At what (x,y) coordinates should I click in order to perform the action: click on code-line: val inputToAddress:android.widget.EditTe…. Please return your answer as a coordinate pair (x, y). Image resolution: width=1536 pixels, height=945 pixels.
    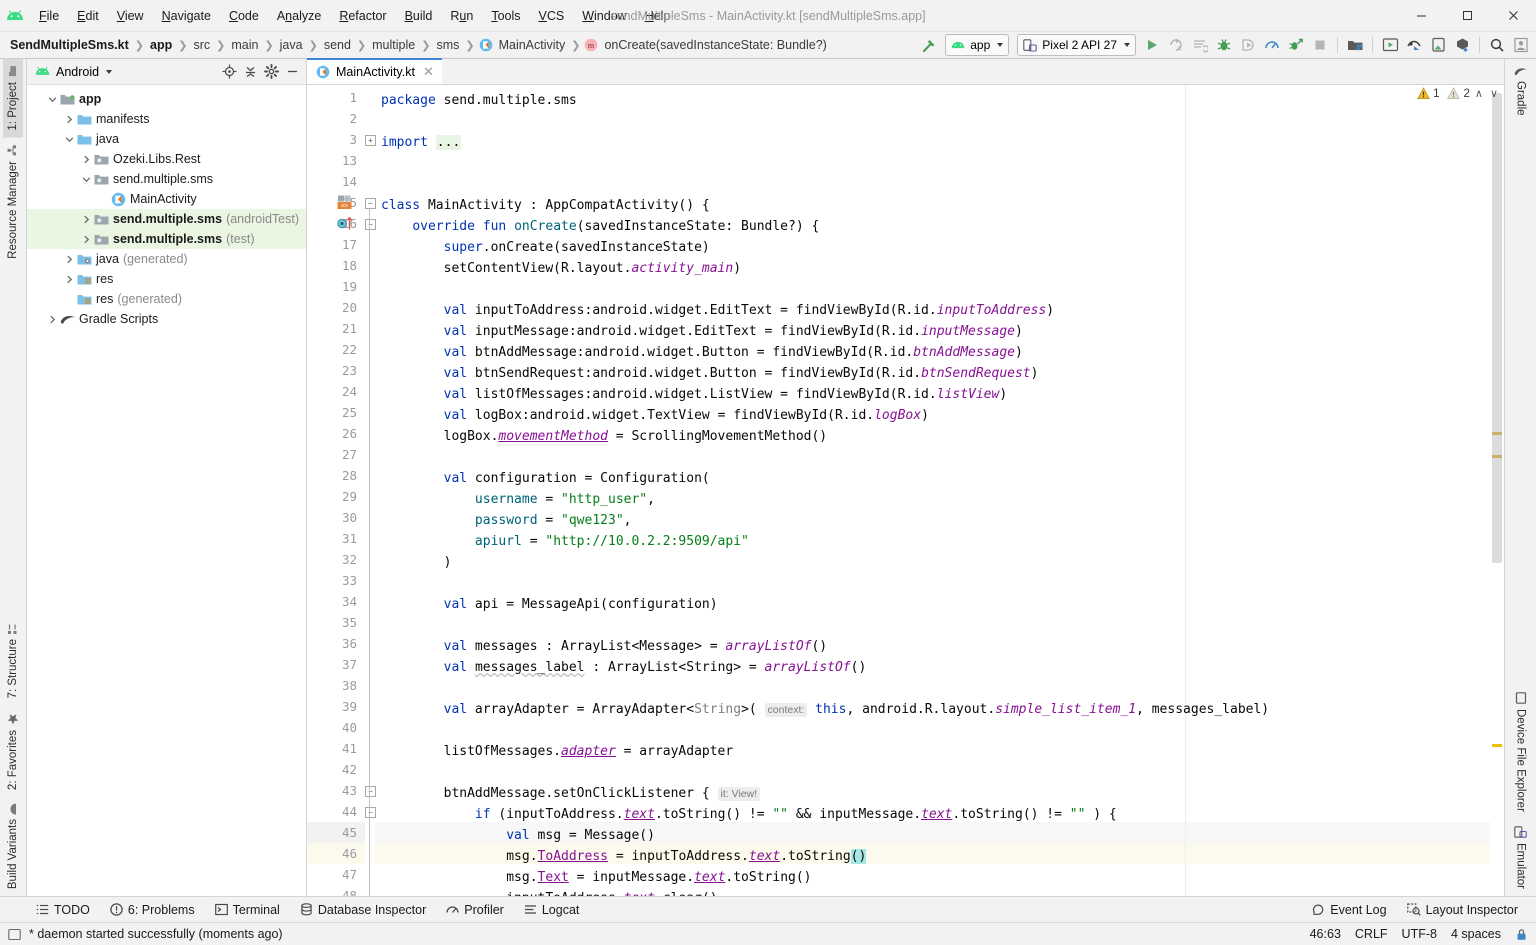
    Looking at the image, I should click on (718, 310).